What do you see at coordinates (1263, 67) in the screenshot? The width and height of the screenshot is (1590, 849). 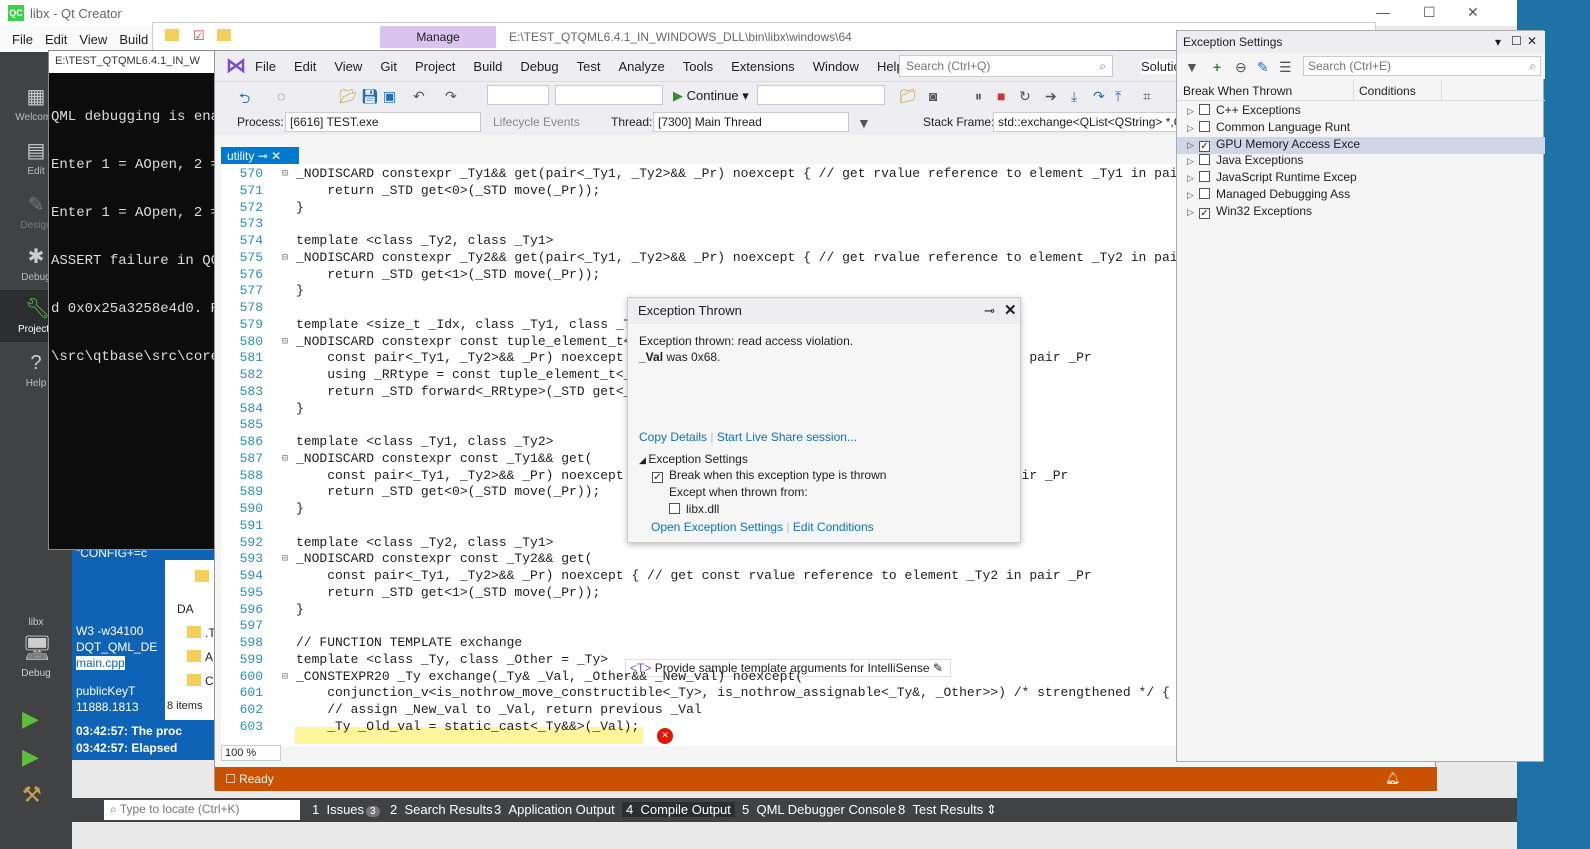 I see `edit-icon: ✎` at bounding box center [1263, 67].